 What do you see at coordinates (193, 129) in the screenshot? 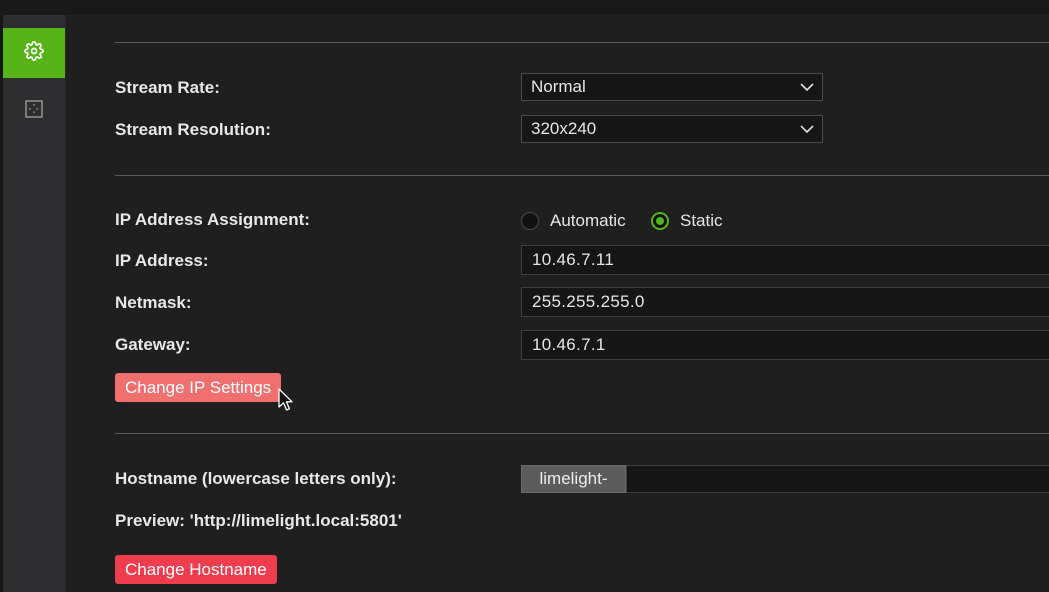
I see `stream-resolution-label: Stream Resolution:` at bounding box center [193, 129].